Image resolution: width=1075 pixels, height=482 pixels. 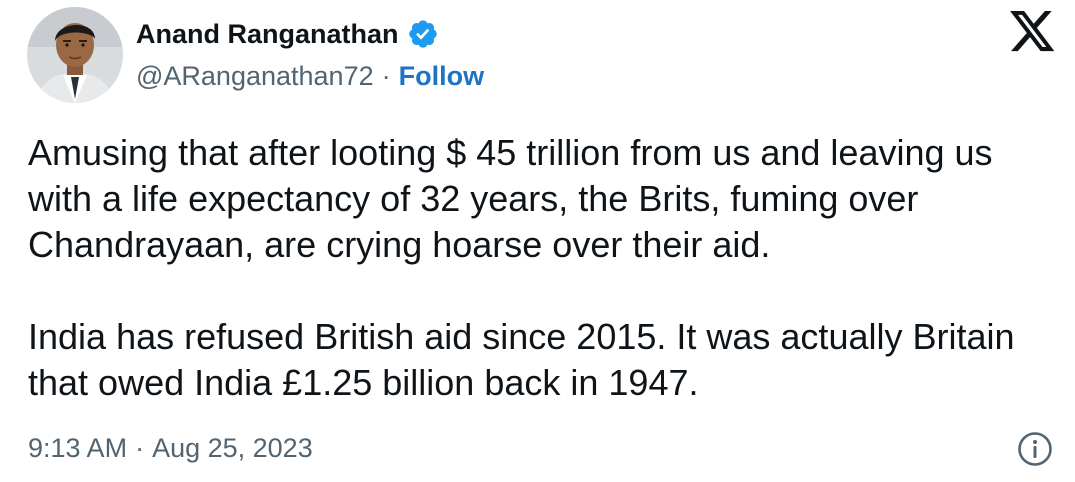 I want to click on tweet-time: 9:13 AM, so click(x=77, y=448).